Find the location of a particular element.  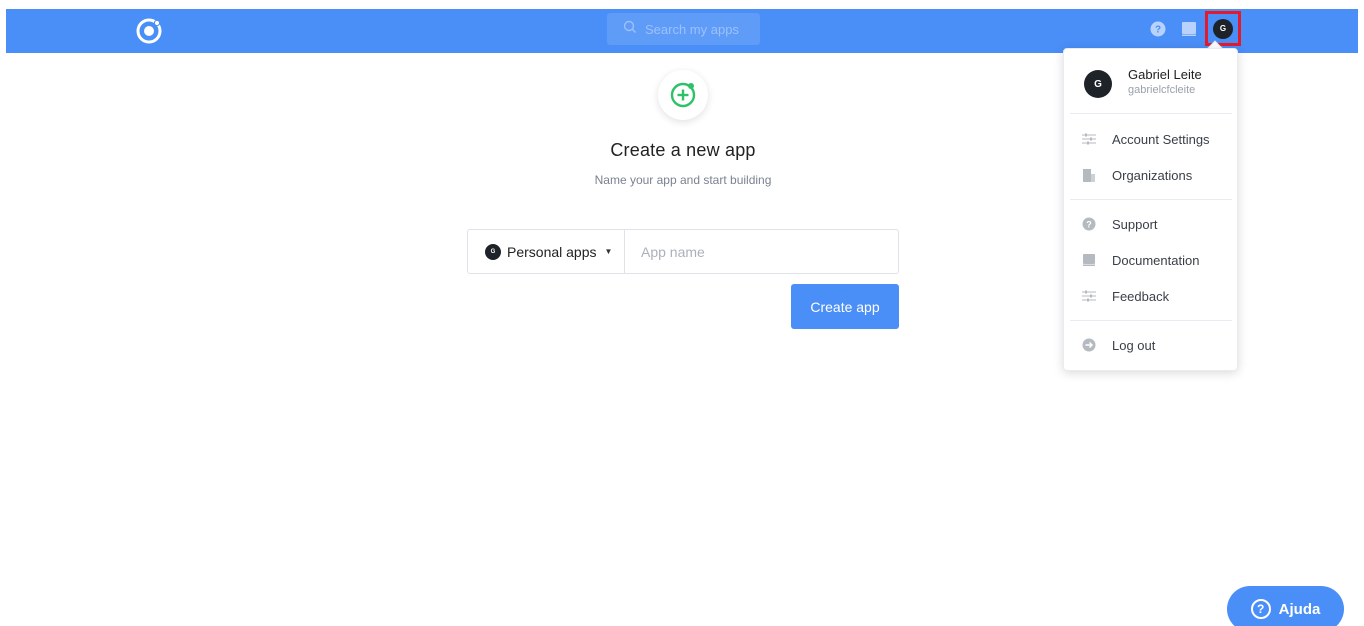

organization-select: G Personal apps ▼ is located at coordinates (546, 251).